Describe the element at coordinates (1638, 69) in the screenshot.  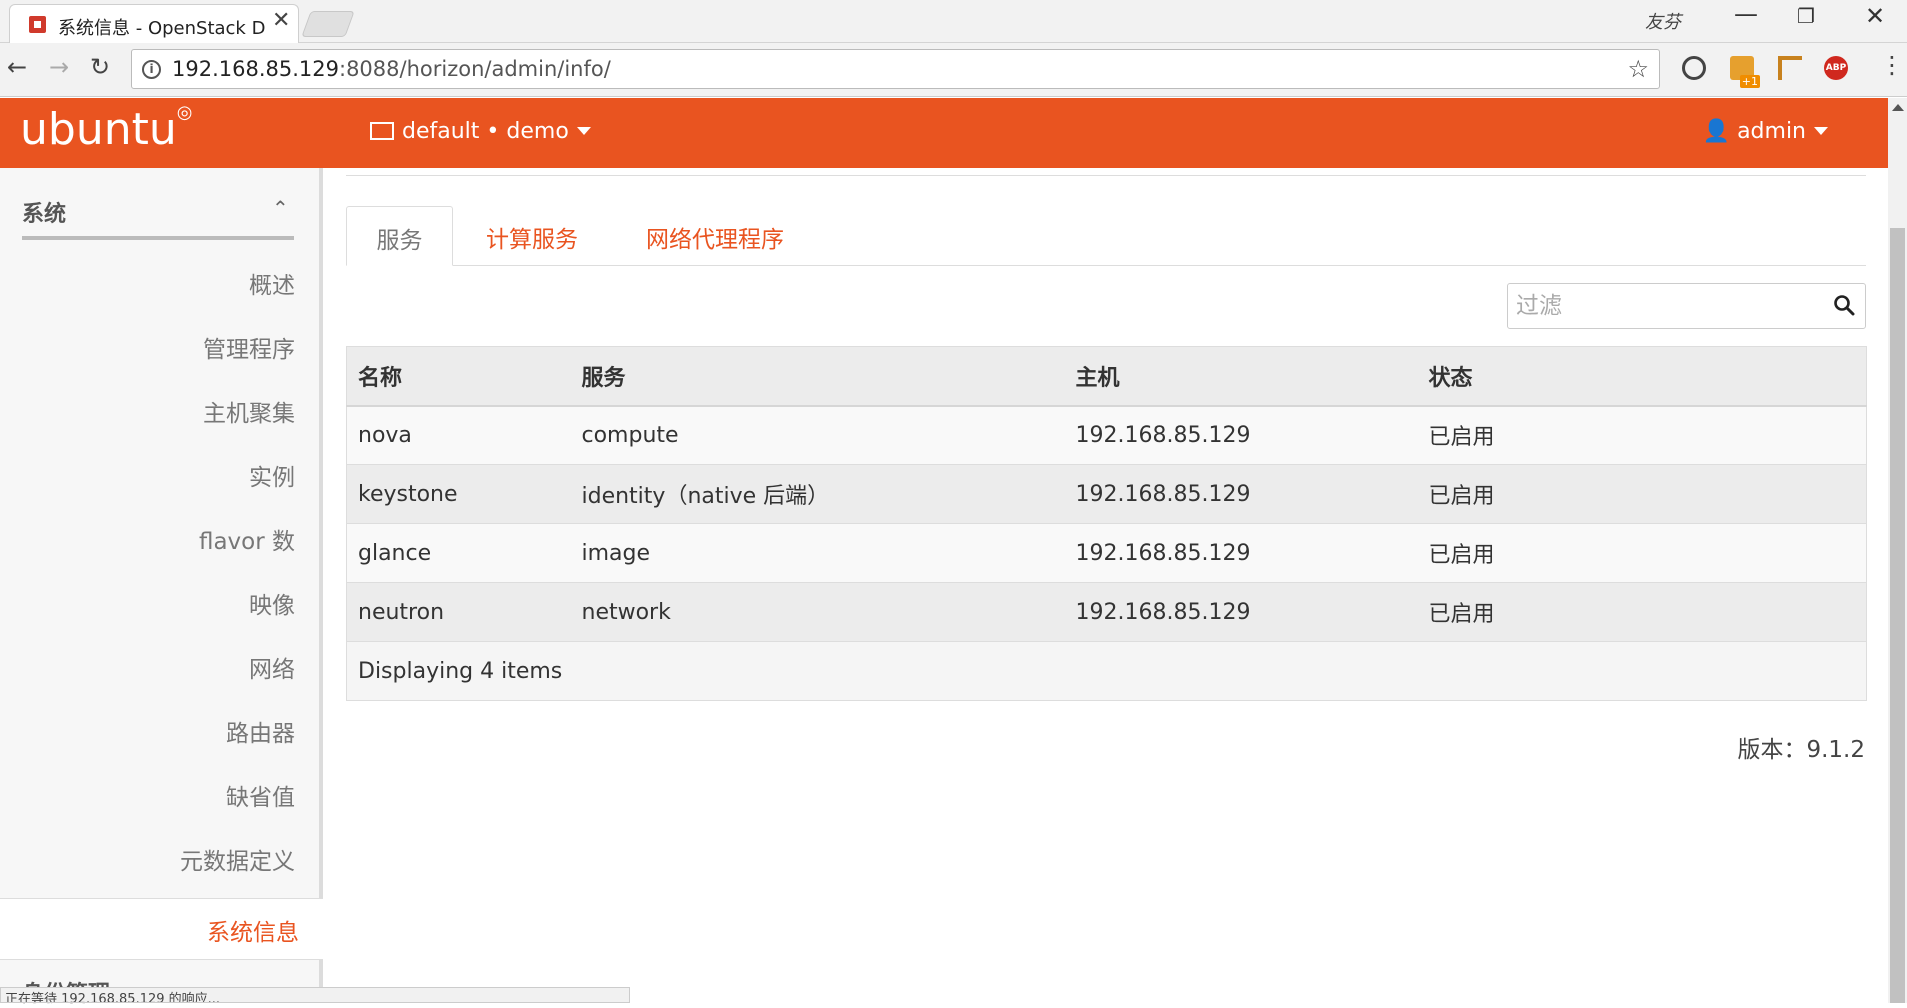
I see `bookmark-star-icon: ☆` at that location.